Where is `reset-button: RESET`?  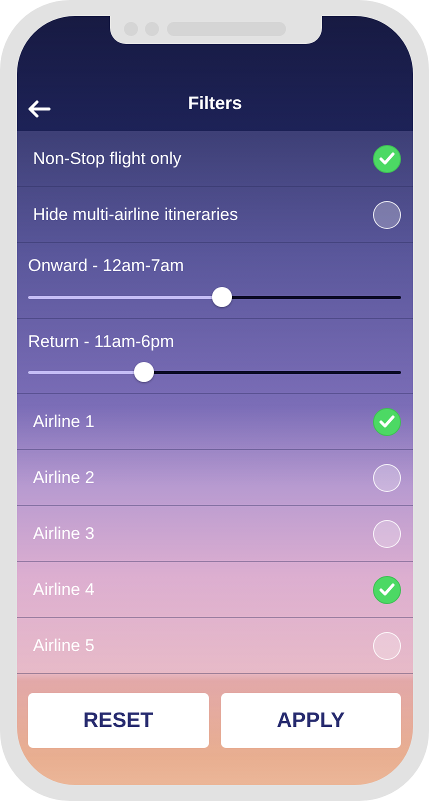
reset-button: RESET is located at coordinates (118, 720).